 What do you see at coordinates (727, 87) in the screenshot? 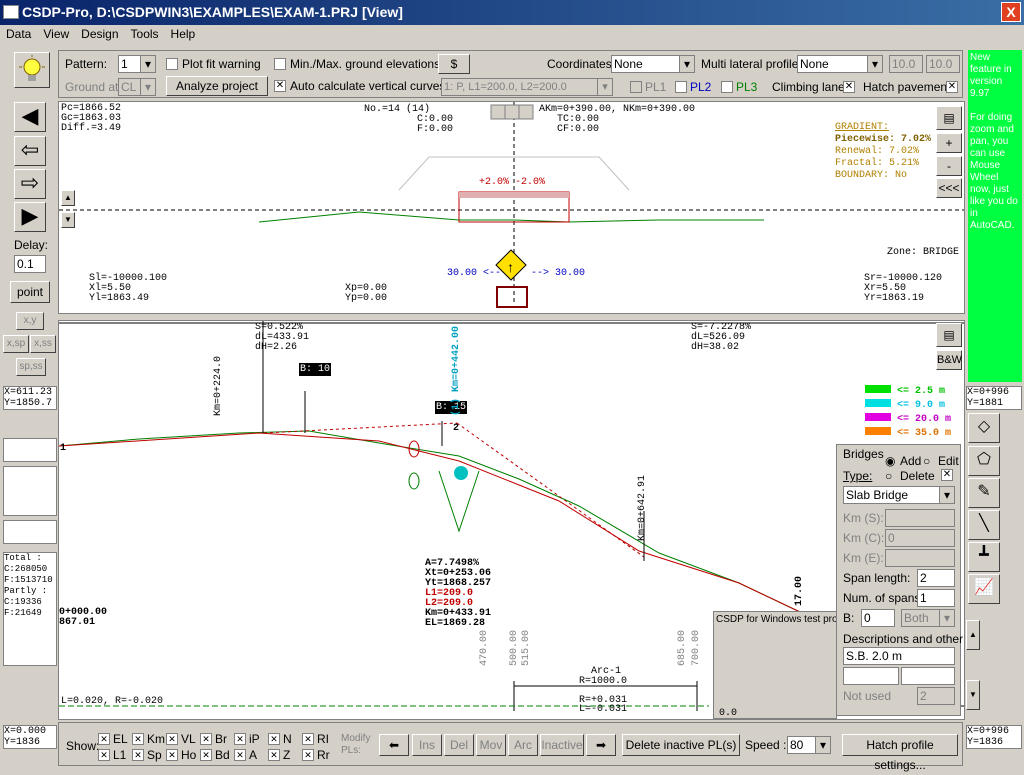
I see `pl3-checkbox` at bounding box center [727, 87].